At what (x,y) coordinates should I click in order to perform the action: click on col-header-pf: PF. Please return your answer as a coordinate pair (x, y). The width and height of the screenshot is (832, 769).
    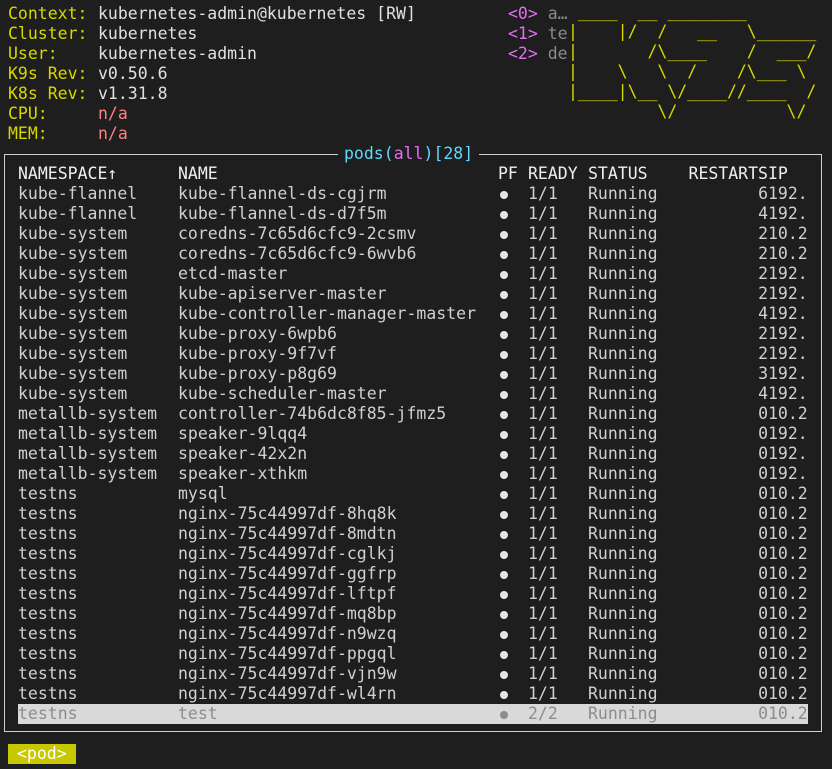
    Looking at the image, I should click on (512, 174).